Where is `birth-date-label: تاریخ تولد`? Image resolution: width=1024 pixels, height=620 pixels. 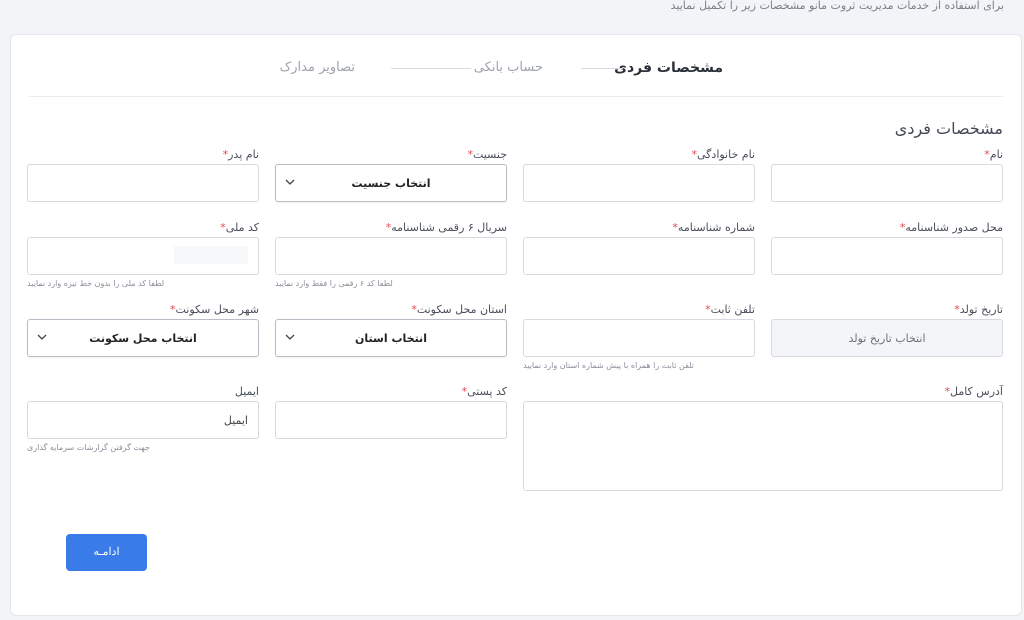
birth-date-label: تاریخ تولد is located at coordinates (981, 309).